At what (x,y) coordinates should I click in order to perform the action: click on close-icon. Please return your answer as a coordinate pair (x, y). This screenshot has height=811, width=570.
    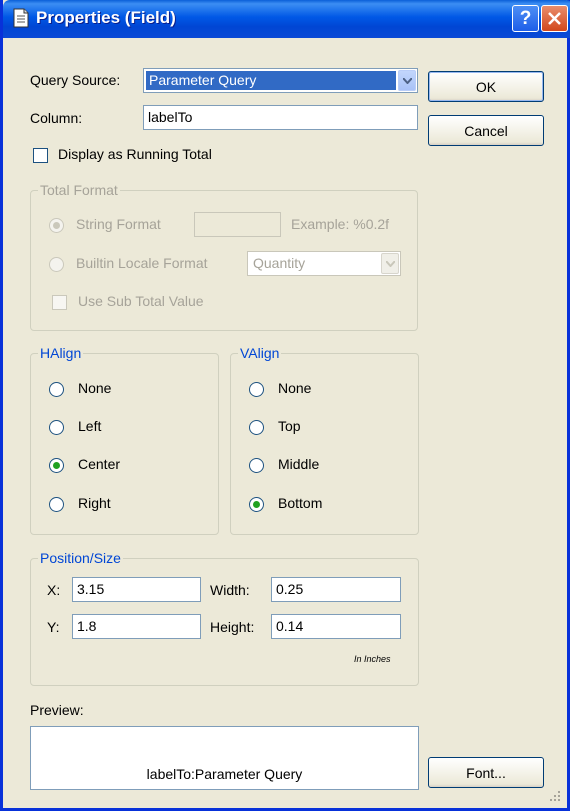
    Looking at the image, I should click on (554, 18).